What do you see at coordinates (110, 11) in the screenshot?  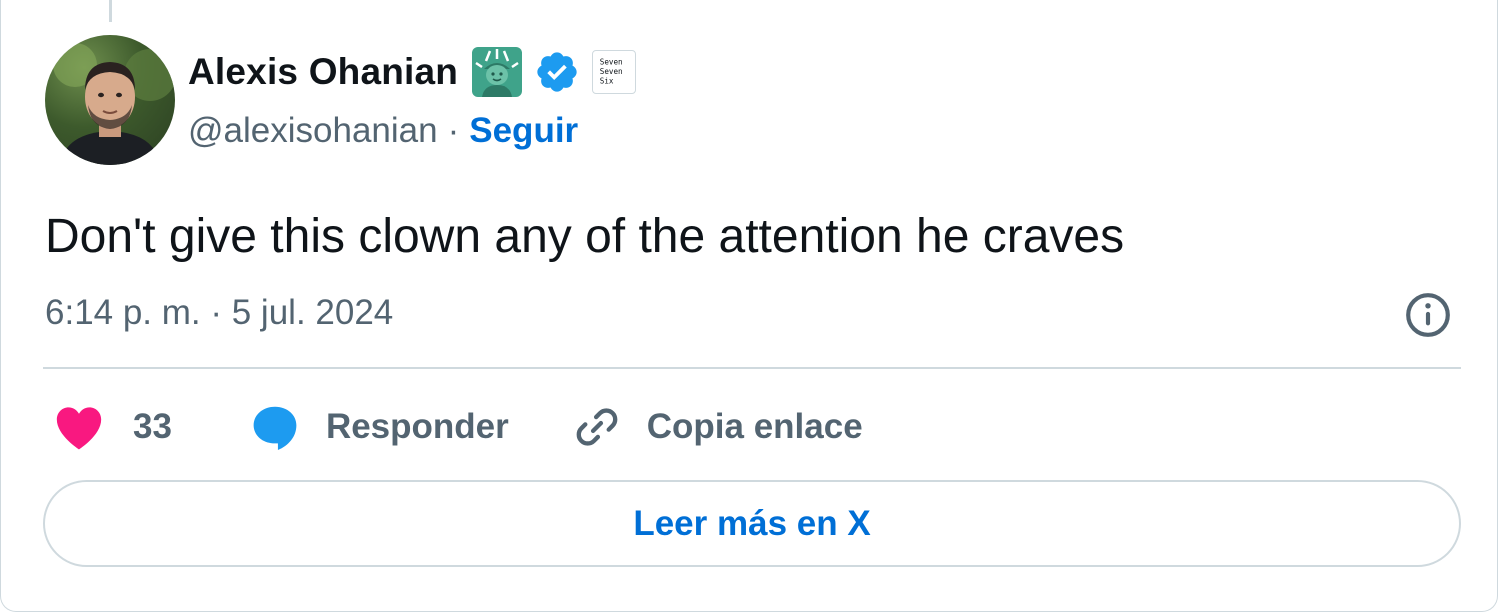 I see `thread-connector-line` at bounding box center [110, 11].